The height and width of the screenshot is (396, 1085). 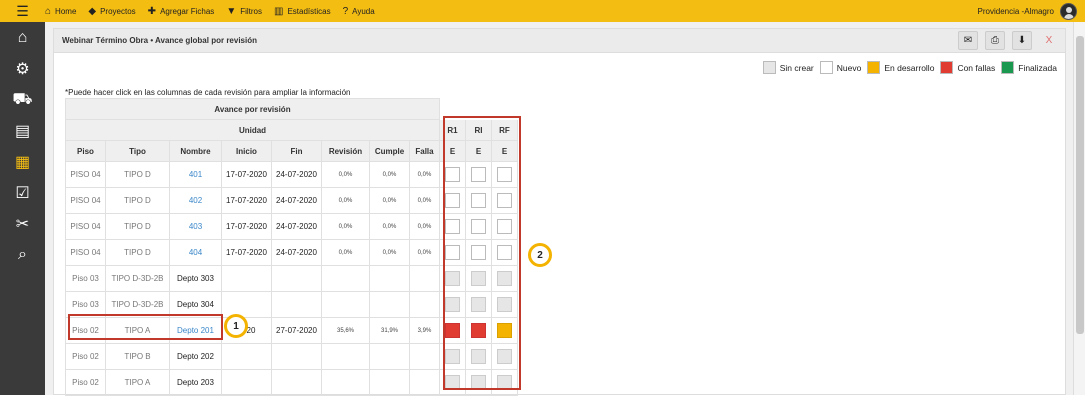 What do you see at coordinates (976, 67) in the screenshot?
I see `legend-label: Con fallas` at bounding box center [976, 67].